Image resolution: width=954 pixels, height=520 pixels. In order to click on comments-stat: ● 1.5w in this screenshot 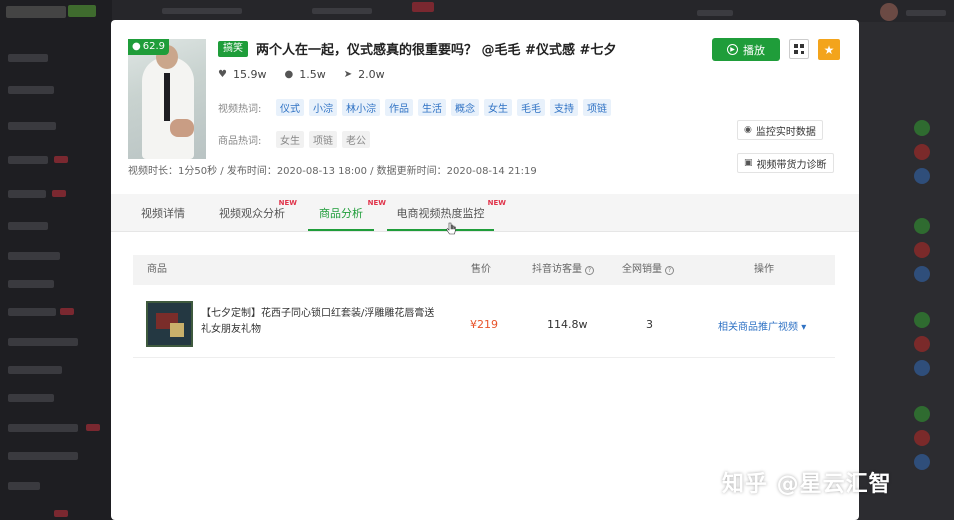, I will do `click(304, 74)`.